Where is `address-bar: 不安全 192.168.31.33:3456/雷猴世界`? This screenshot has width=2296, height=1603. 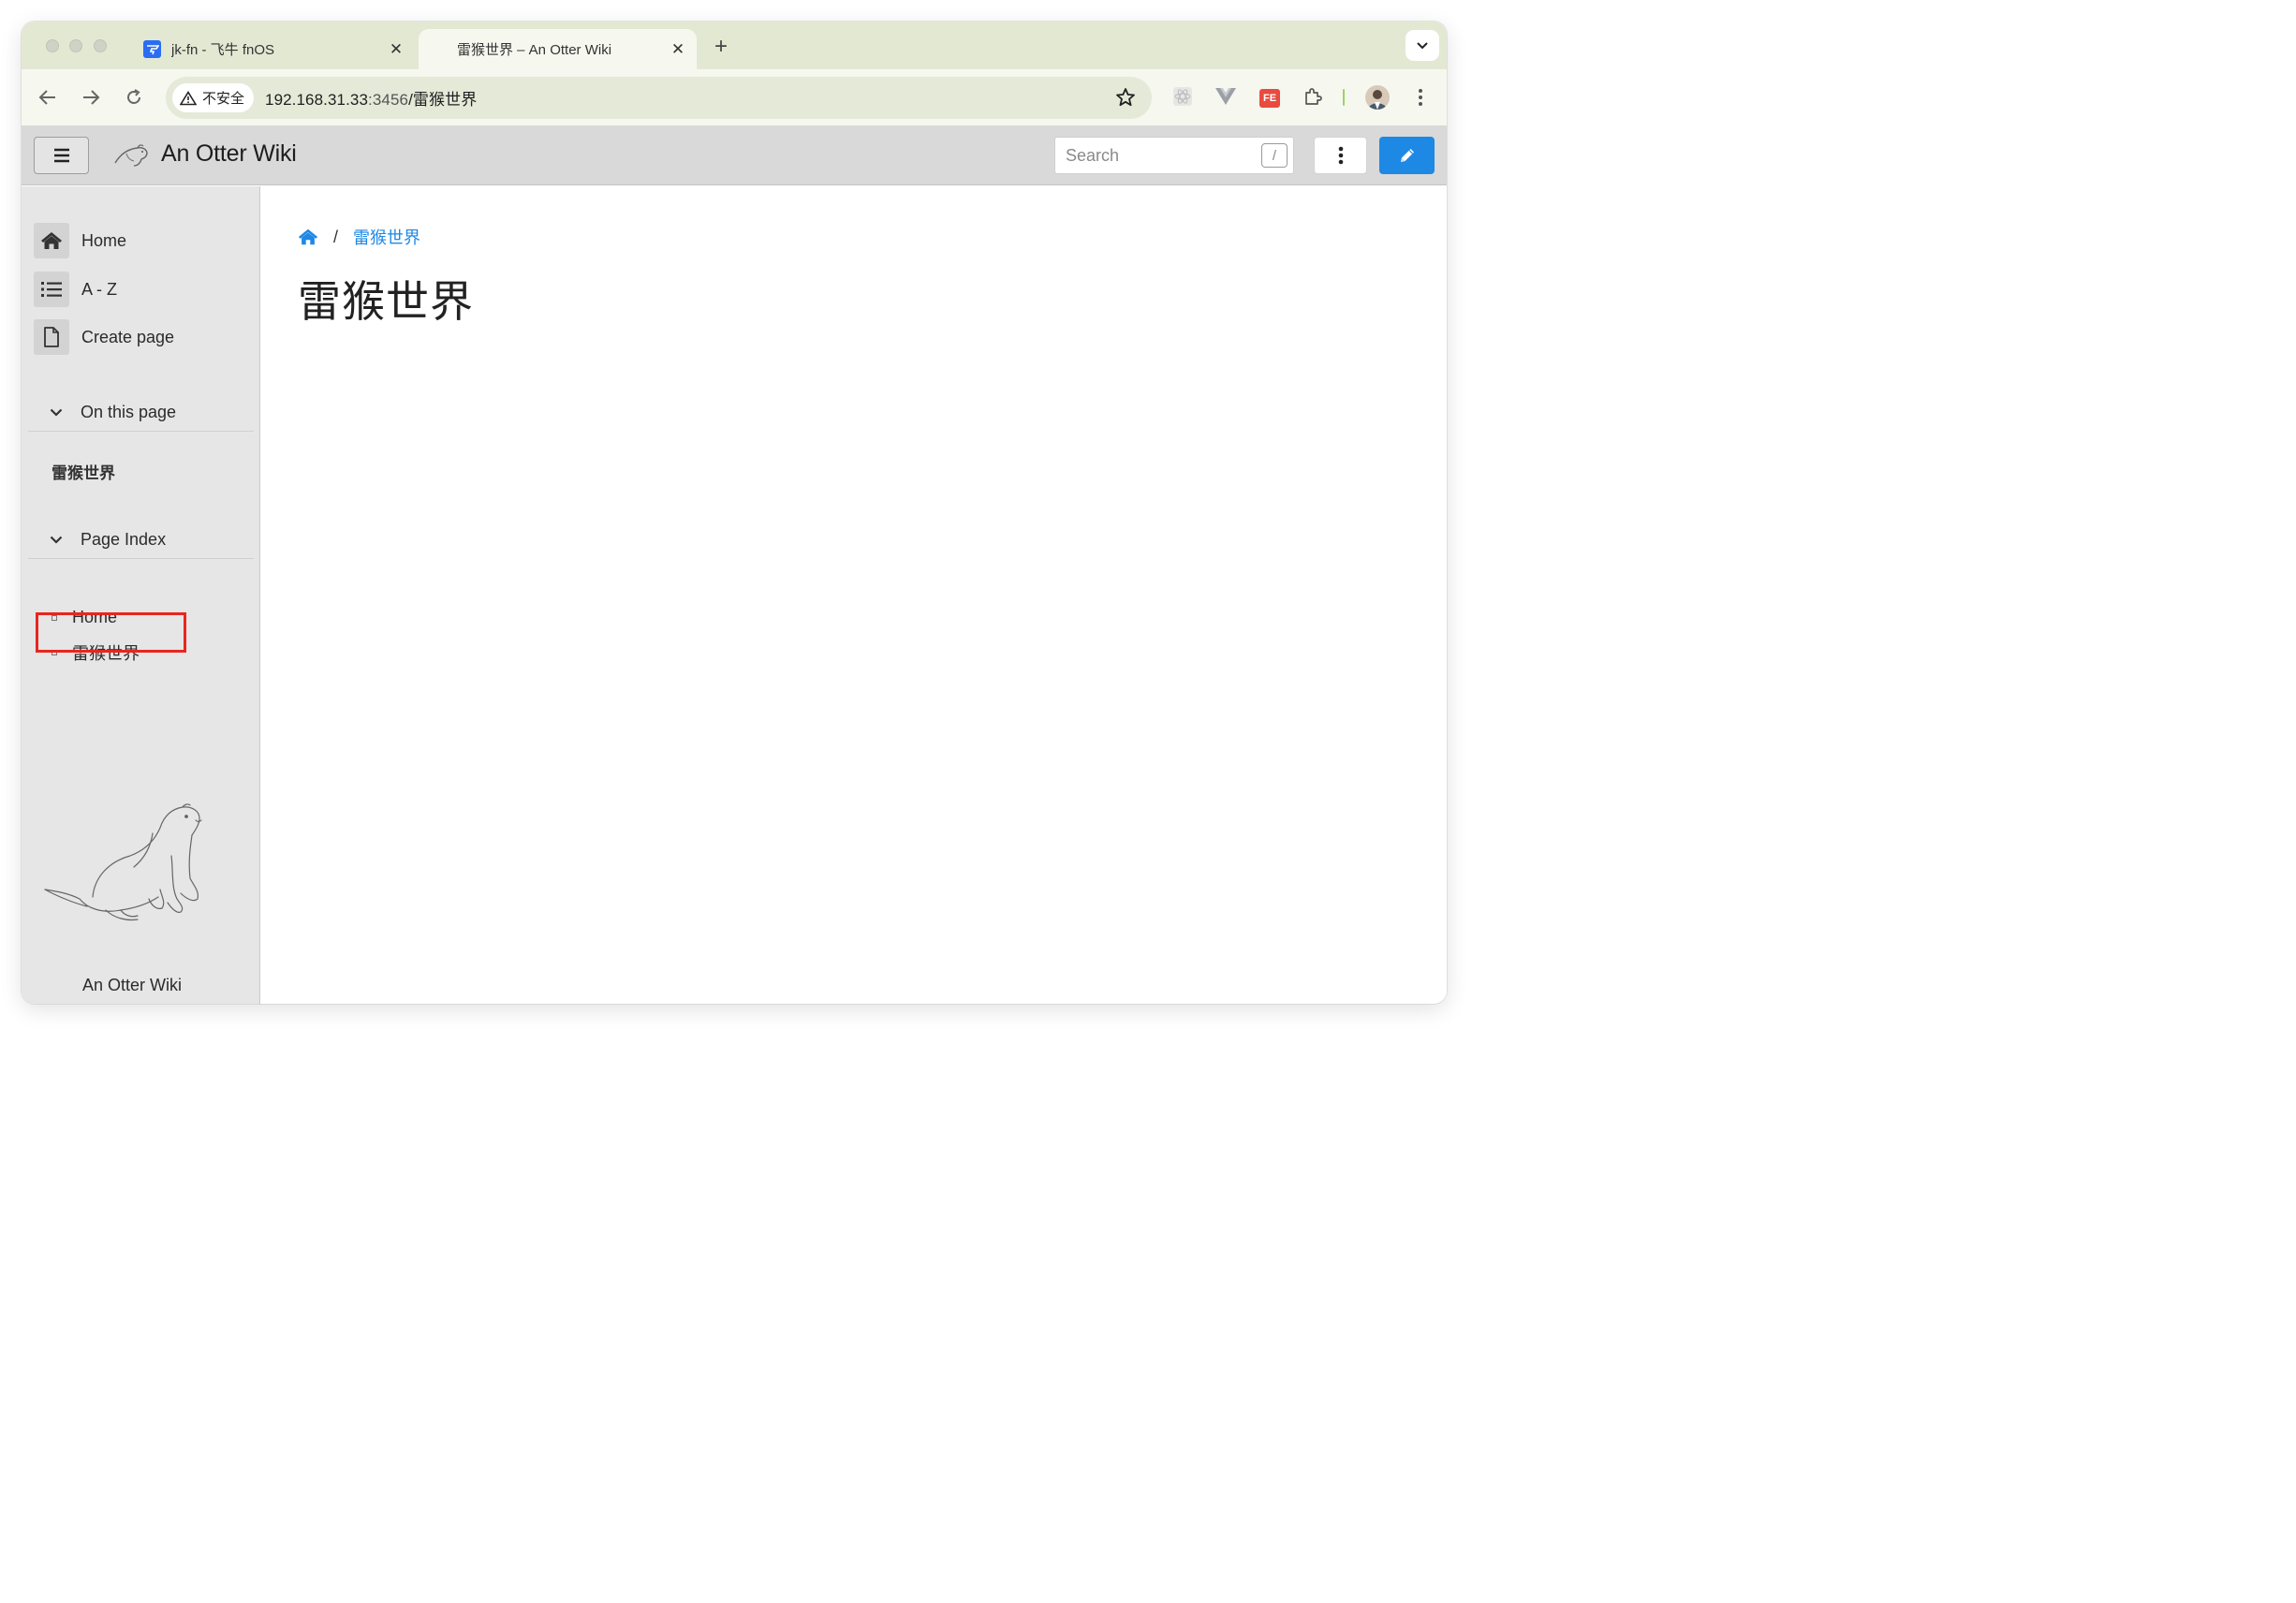 address-bar: 不安全 192.168.31.33:3456/雷猴世界 is located at coordinates (659, 98).